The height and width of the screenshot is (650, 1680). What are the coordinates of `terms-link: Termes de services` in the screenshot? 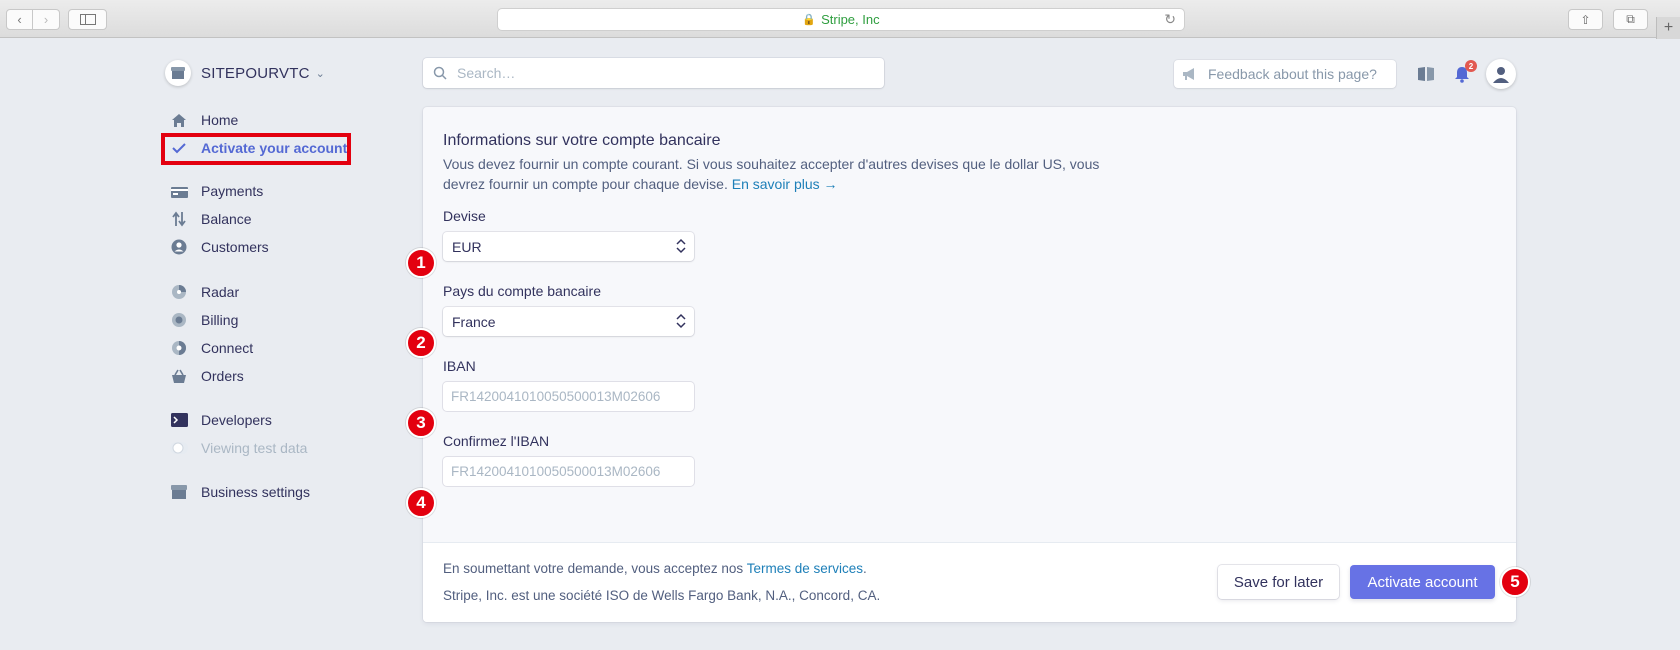 It's located at (805, 568).